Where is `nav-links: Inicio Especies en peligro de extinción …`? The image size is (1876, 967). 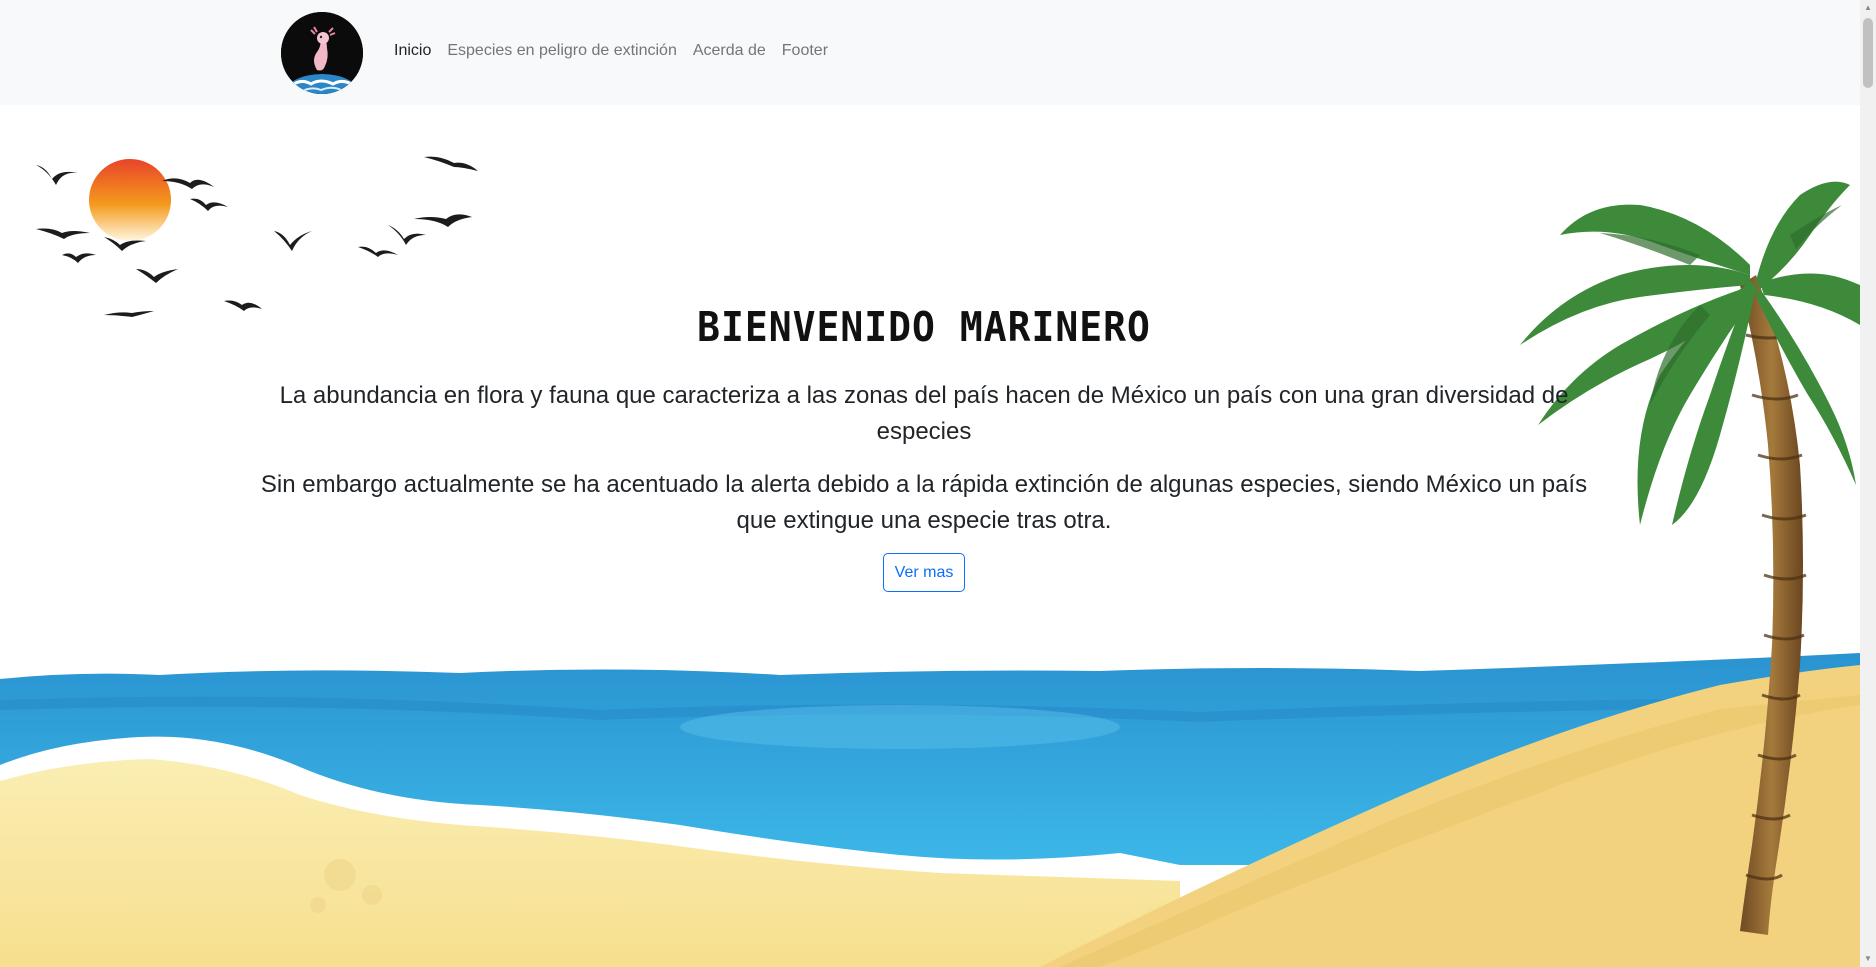
nav-links: Inicio Especies en peligro de extinción … is located at coordinates (611, 51).